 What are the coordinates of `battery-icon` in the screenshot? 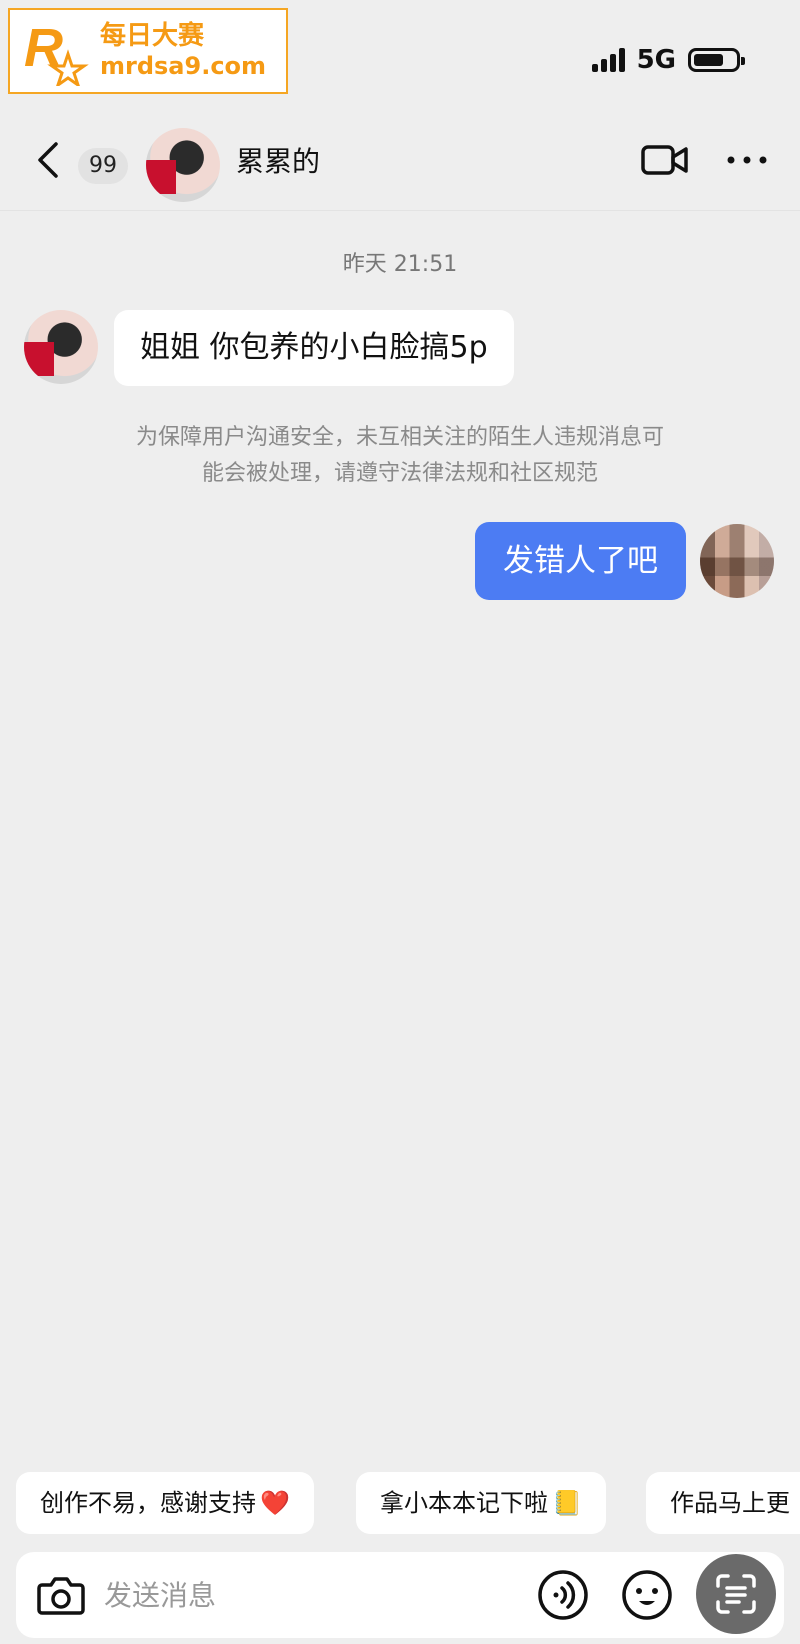 It's located at (716, 60).